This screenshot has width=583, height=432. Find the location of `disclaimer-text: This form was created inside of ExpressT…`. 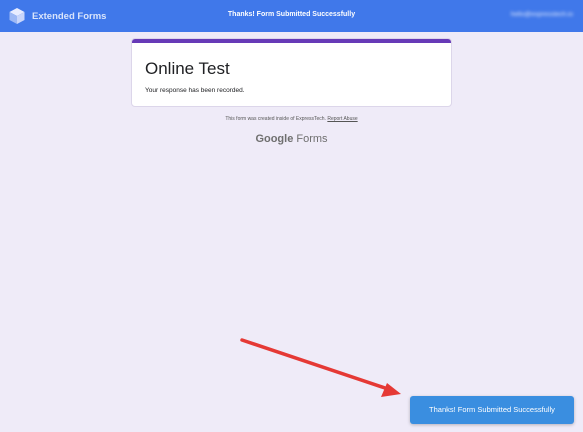

disclaimer-text: This form was created inside of ExpressT… is located at coordinates (275, 119).